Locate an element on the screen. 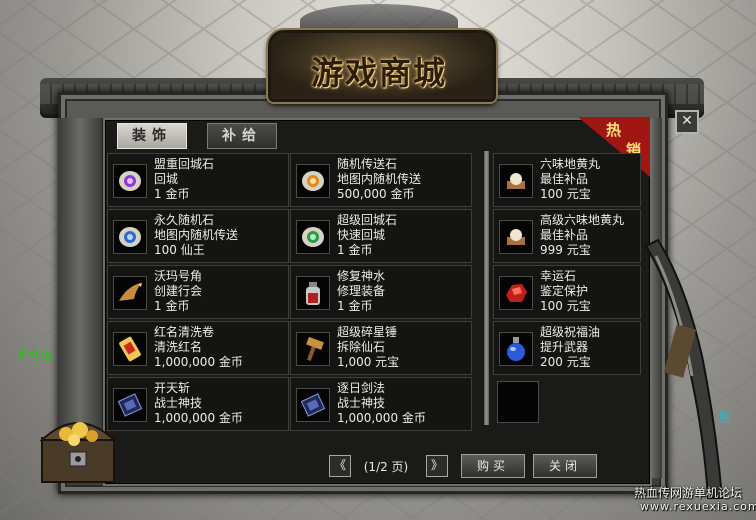 This screenshot has height=520, width=756. hot-shop-item: 幸运石 鉴定保护 100 元宝 is located at coordinates (567, 292).